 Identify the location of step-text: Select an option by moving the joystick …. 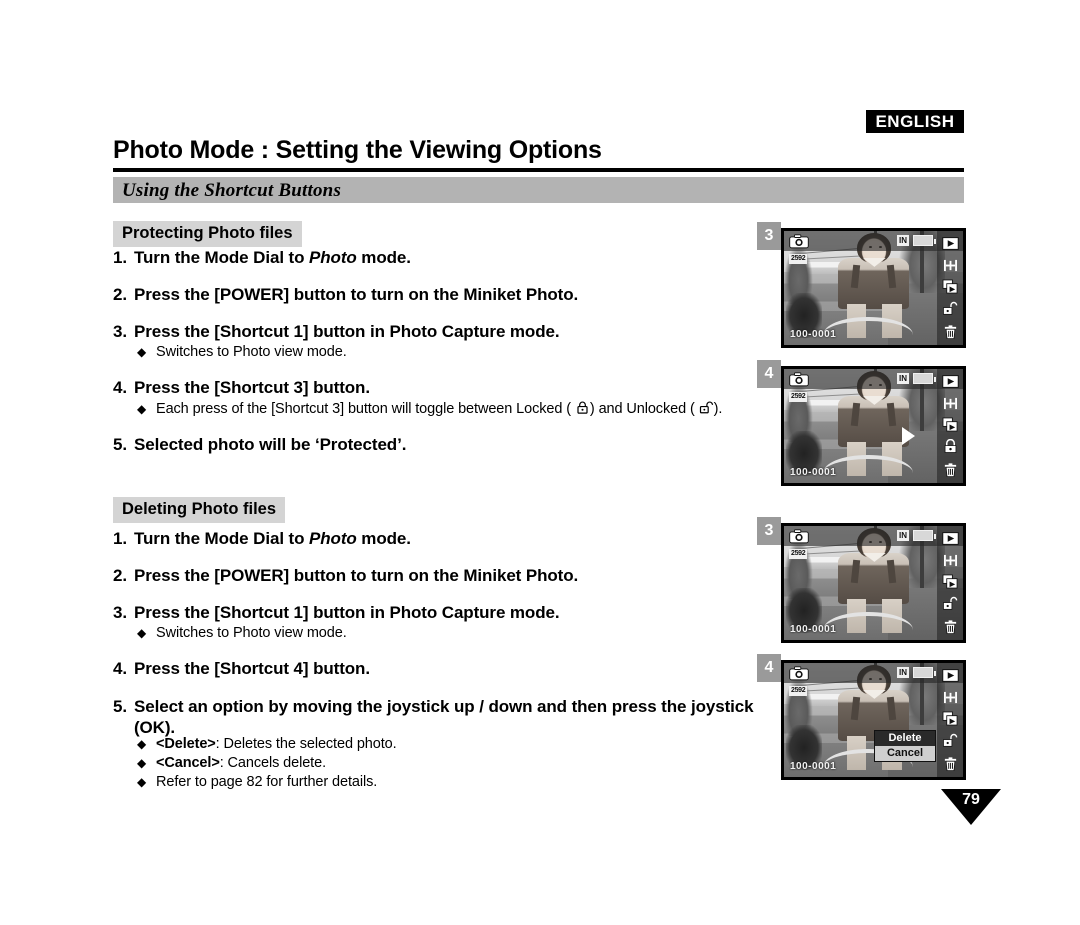
(444, 717).